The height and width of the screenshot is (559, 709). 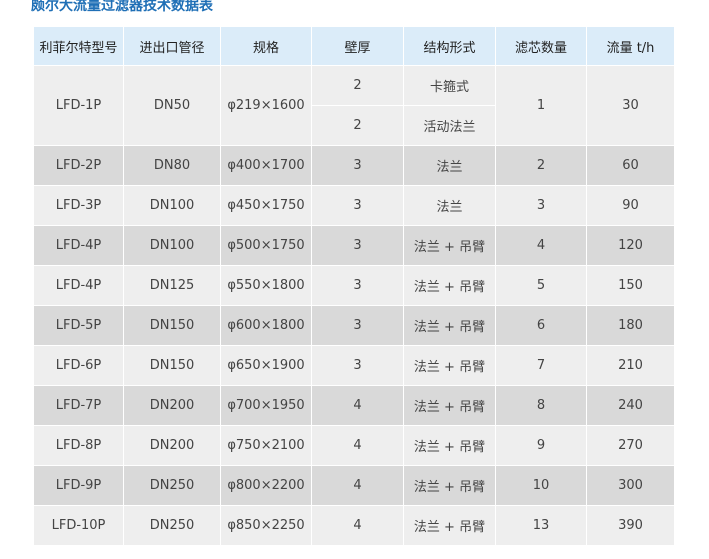 I want to click on cell-cartridges: 4, so click(x=541, y=245).